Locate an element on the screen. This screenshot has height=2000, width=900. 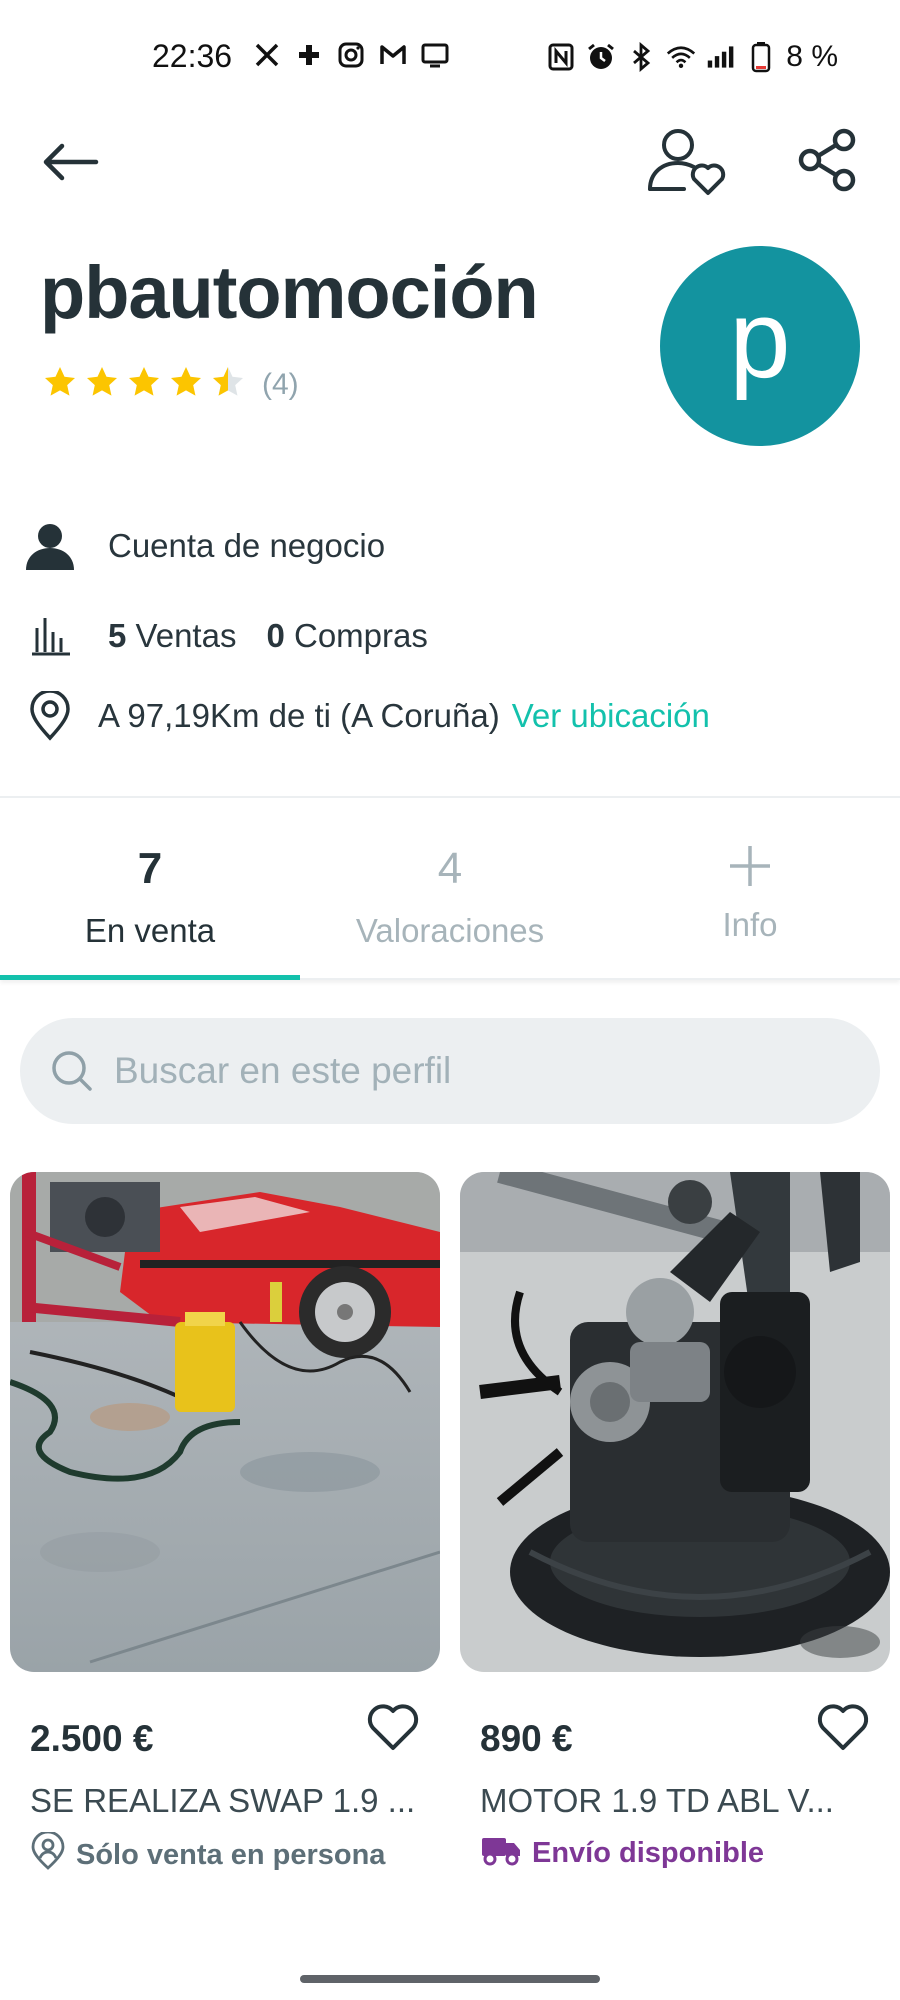
tab-count: 4 is located at coordinates (450, 868).